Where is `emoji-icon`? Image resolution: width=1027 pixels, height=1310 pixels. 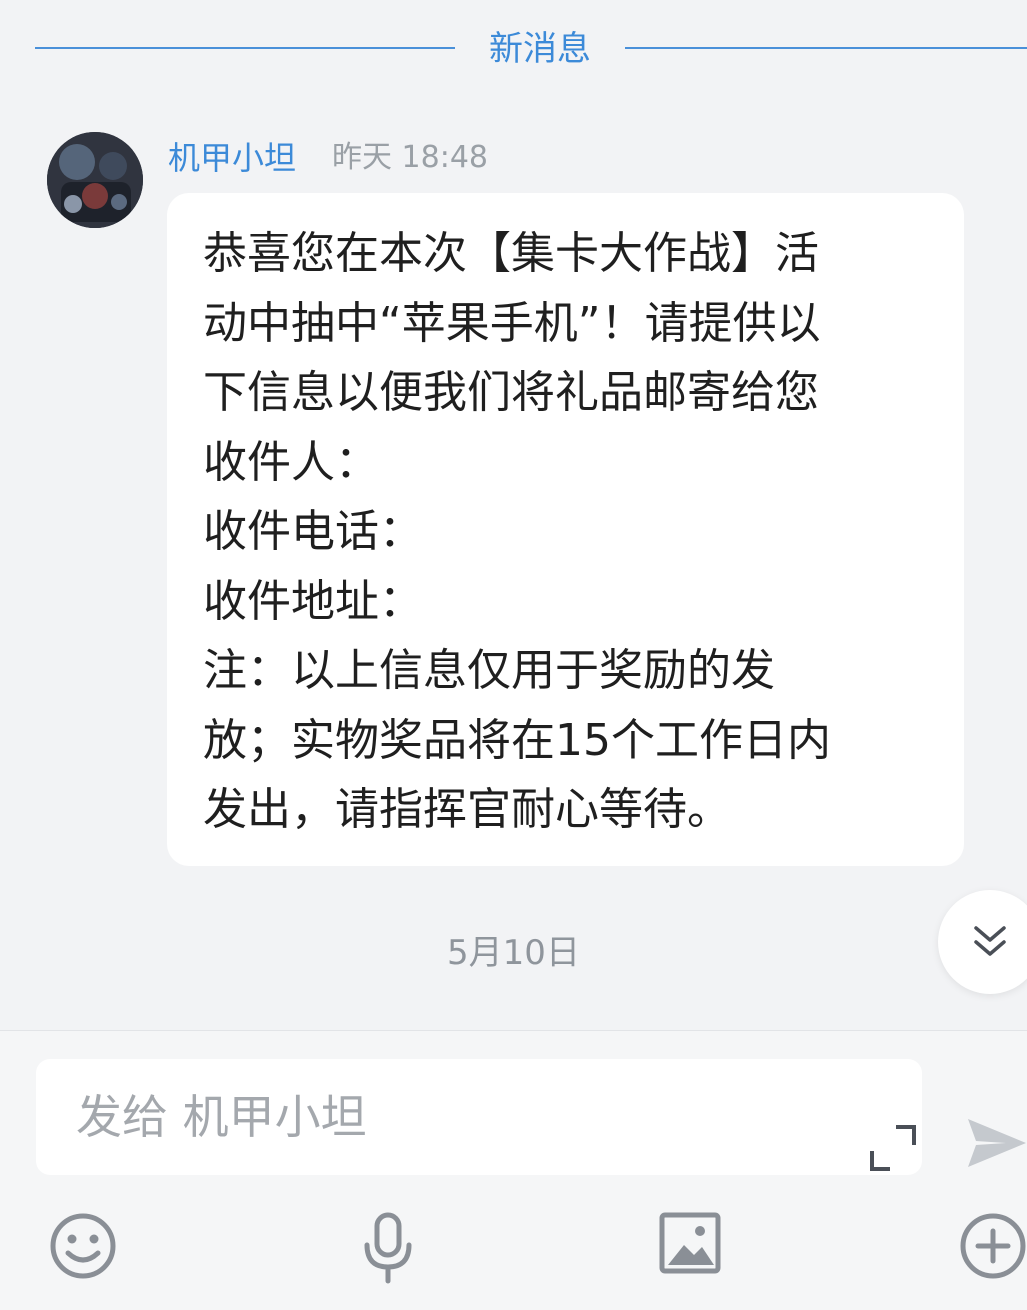 emoji-icon is located at coordinates (83, 1246).